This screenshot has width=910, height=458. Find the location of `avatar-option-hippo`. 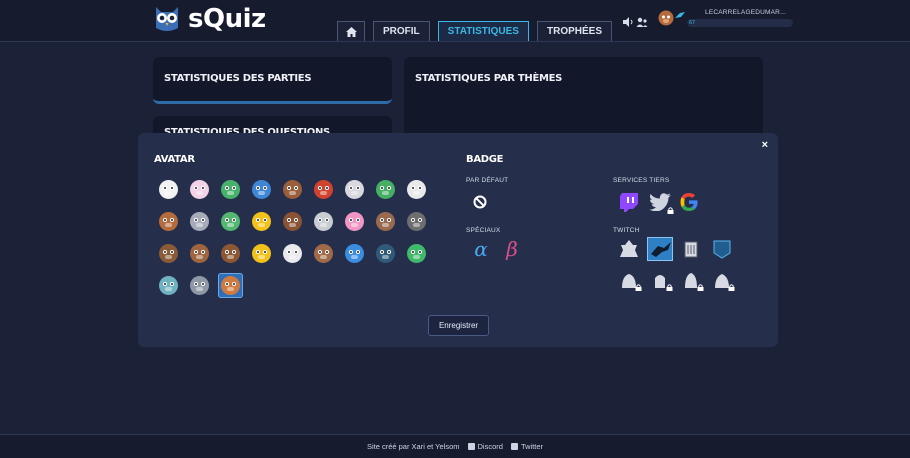

avatar-option-hippo is located at coordinates (168, 285).